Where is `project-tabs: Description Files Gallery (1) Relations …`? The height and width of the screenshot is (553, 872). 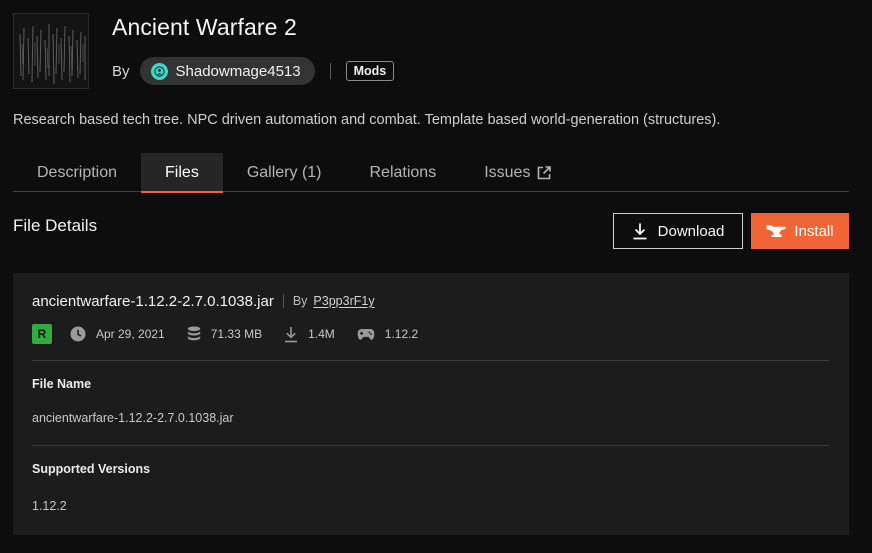
project-tabs: Description Files Gallery (1) Relations … is located at coordinates (431, 173).